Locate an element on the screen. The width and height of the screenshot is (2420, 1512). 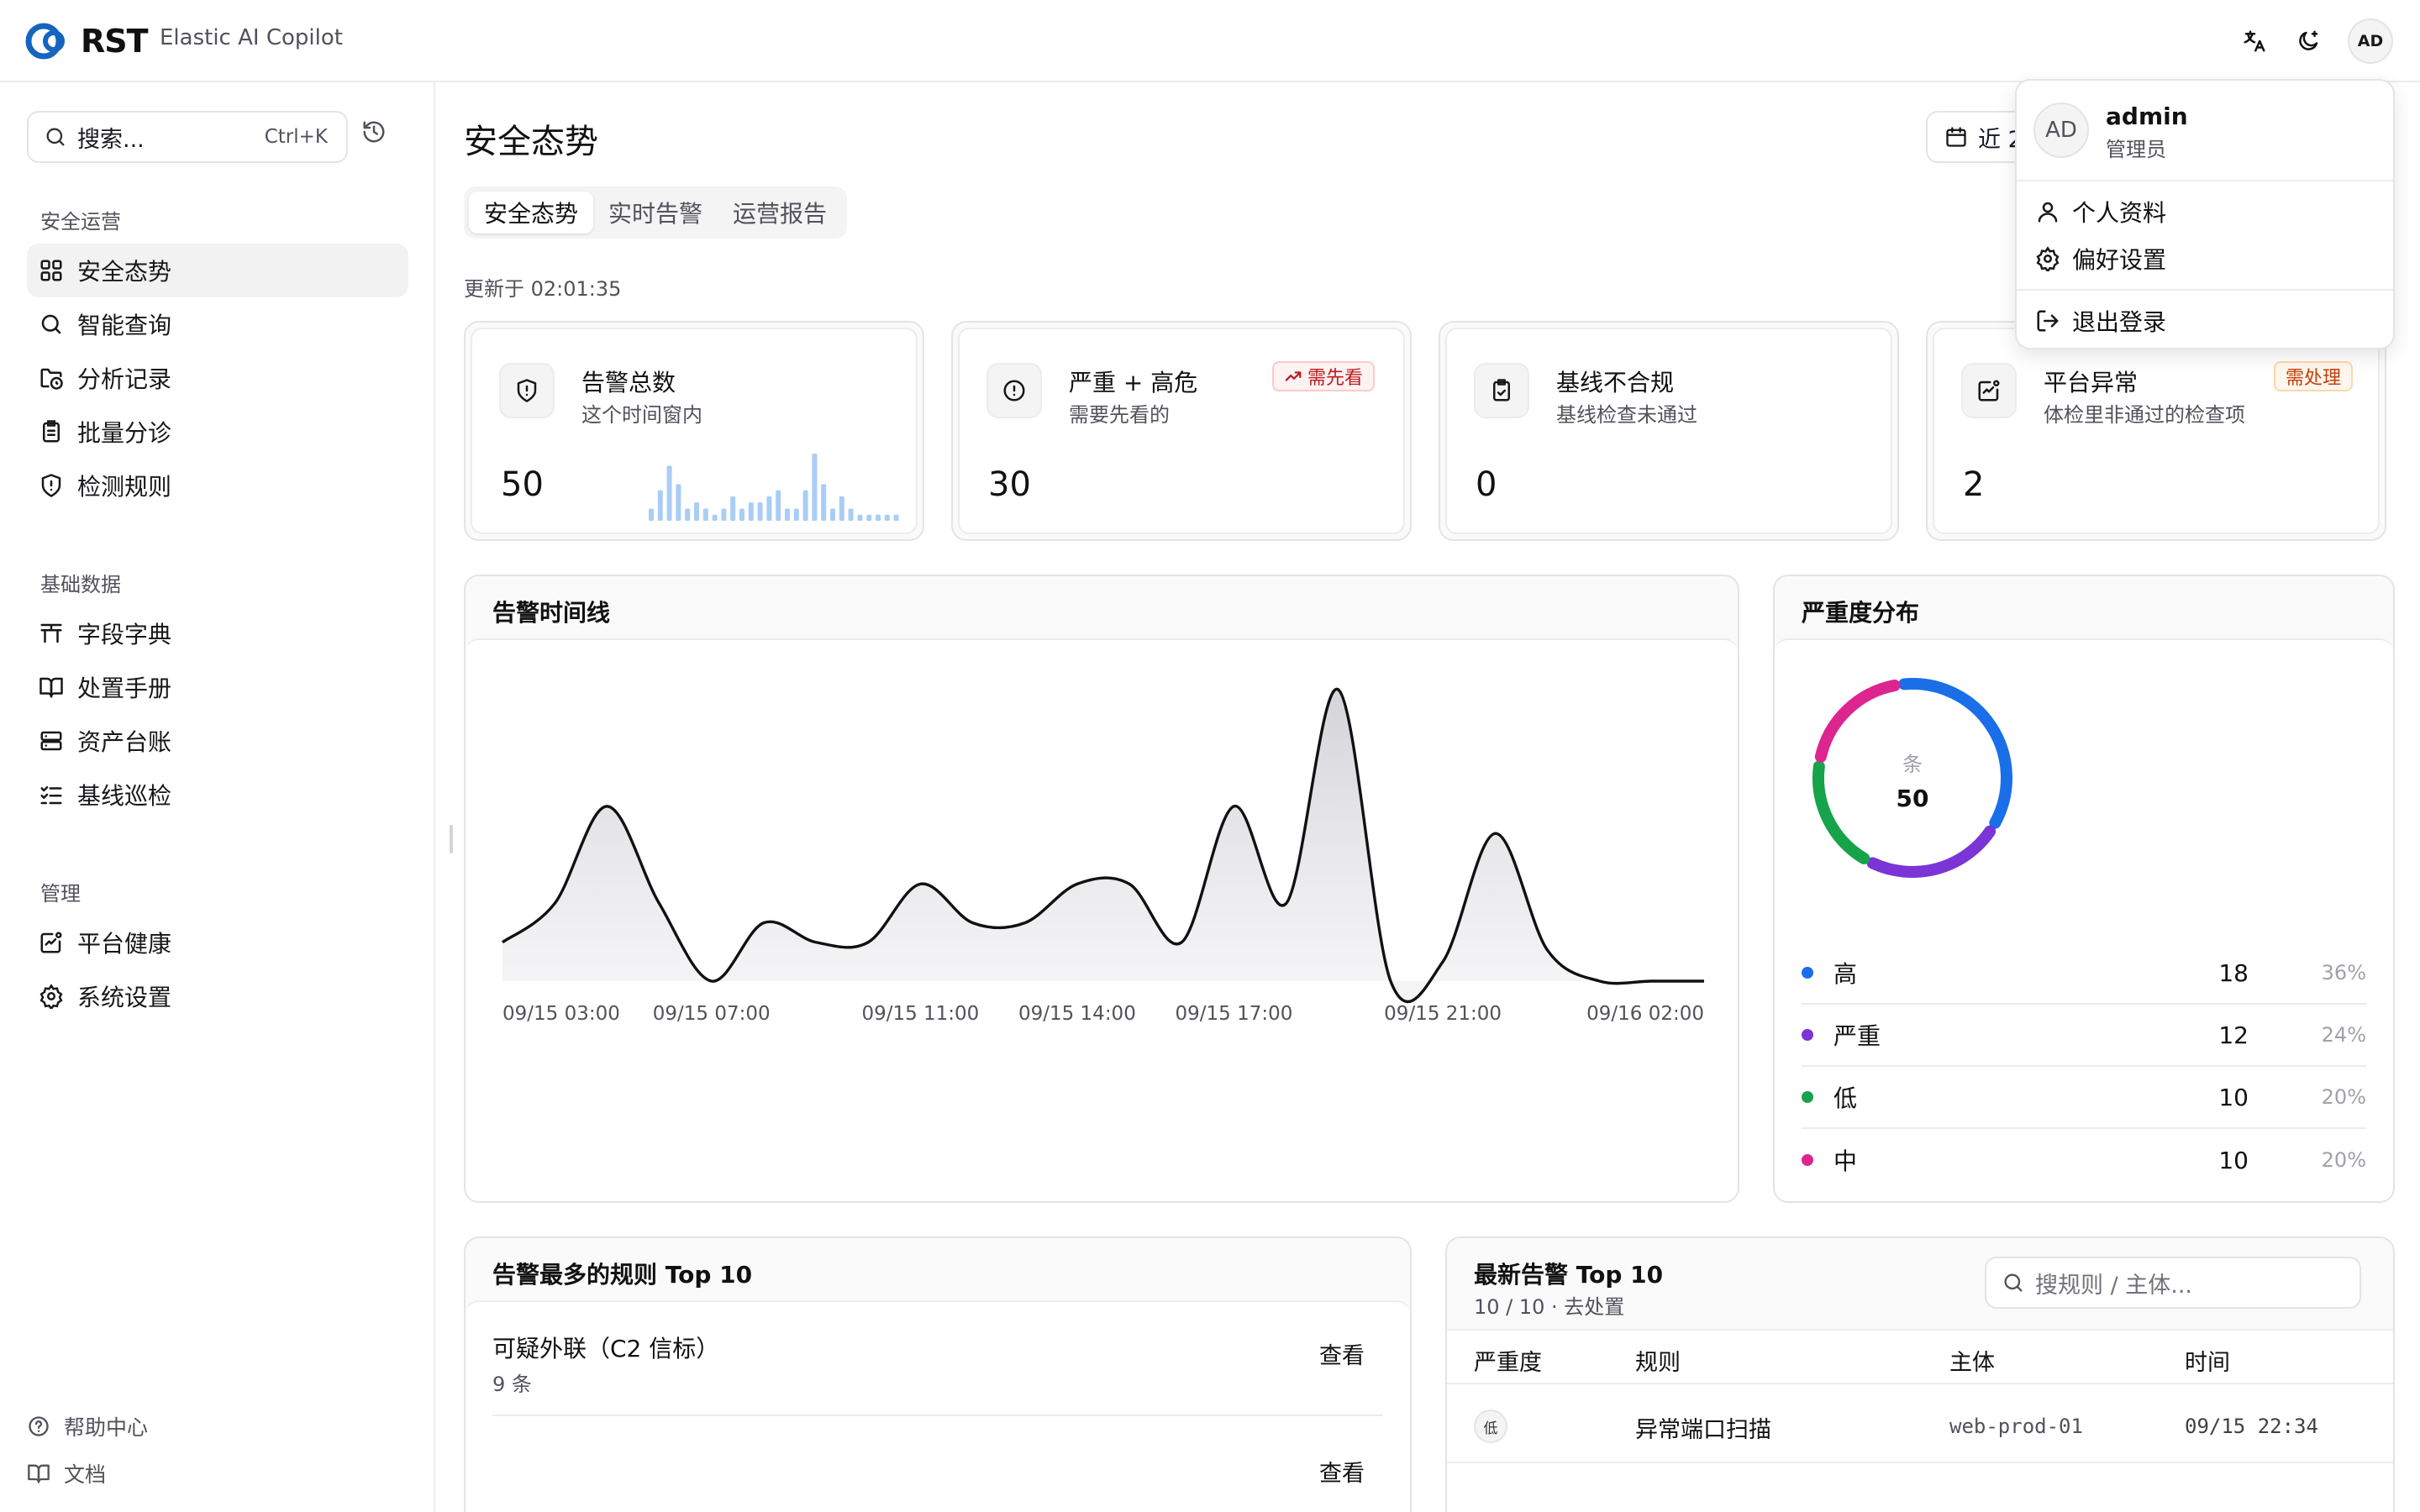
sidebar-item-analysis: 分析记录 is located at coordinates (218, 378).